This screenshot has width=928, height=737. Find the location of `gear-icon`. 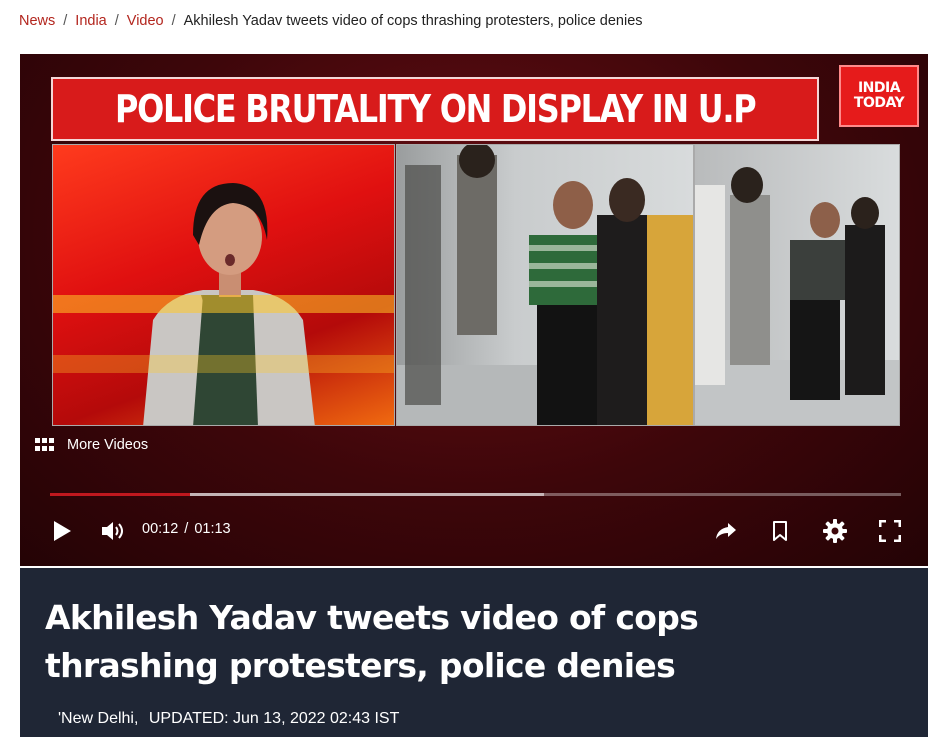

gear-icon is located at coordinates (835, 531).